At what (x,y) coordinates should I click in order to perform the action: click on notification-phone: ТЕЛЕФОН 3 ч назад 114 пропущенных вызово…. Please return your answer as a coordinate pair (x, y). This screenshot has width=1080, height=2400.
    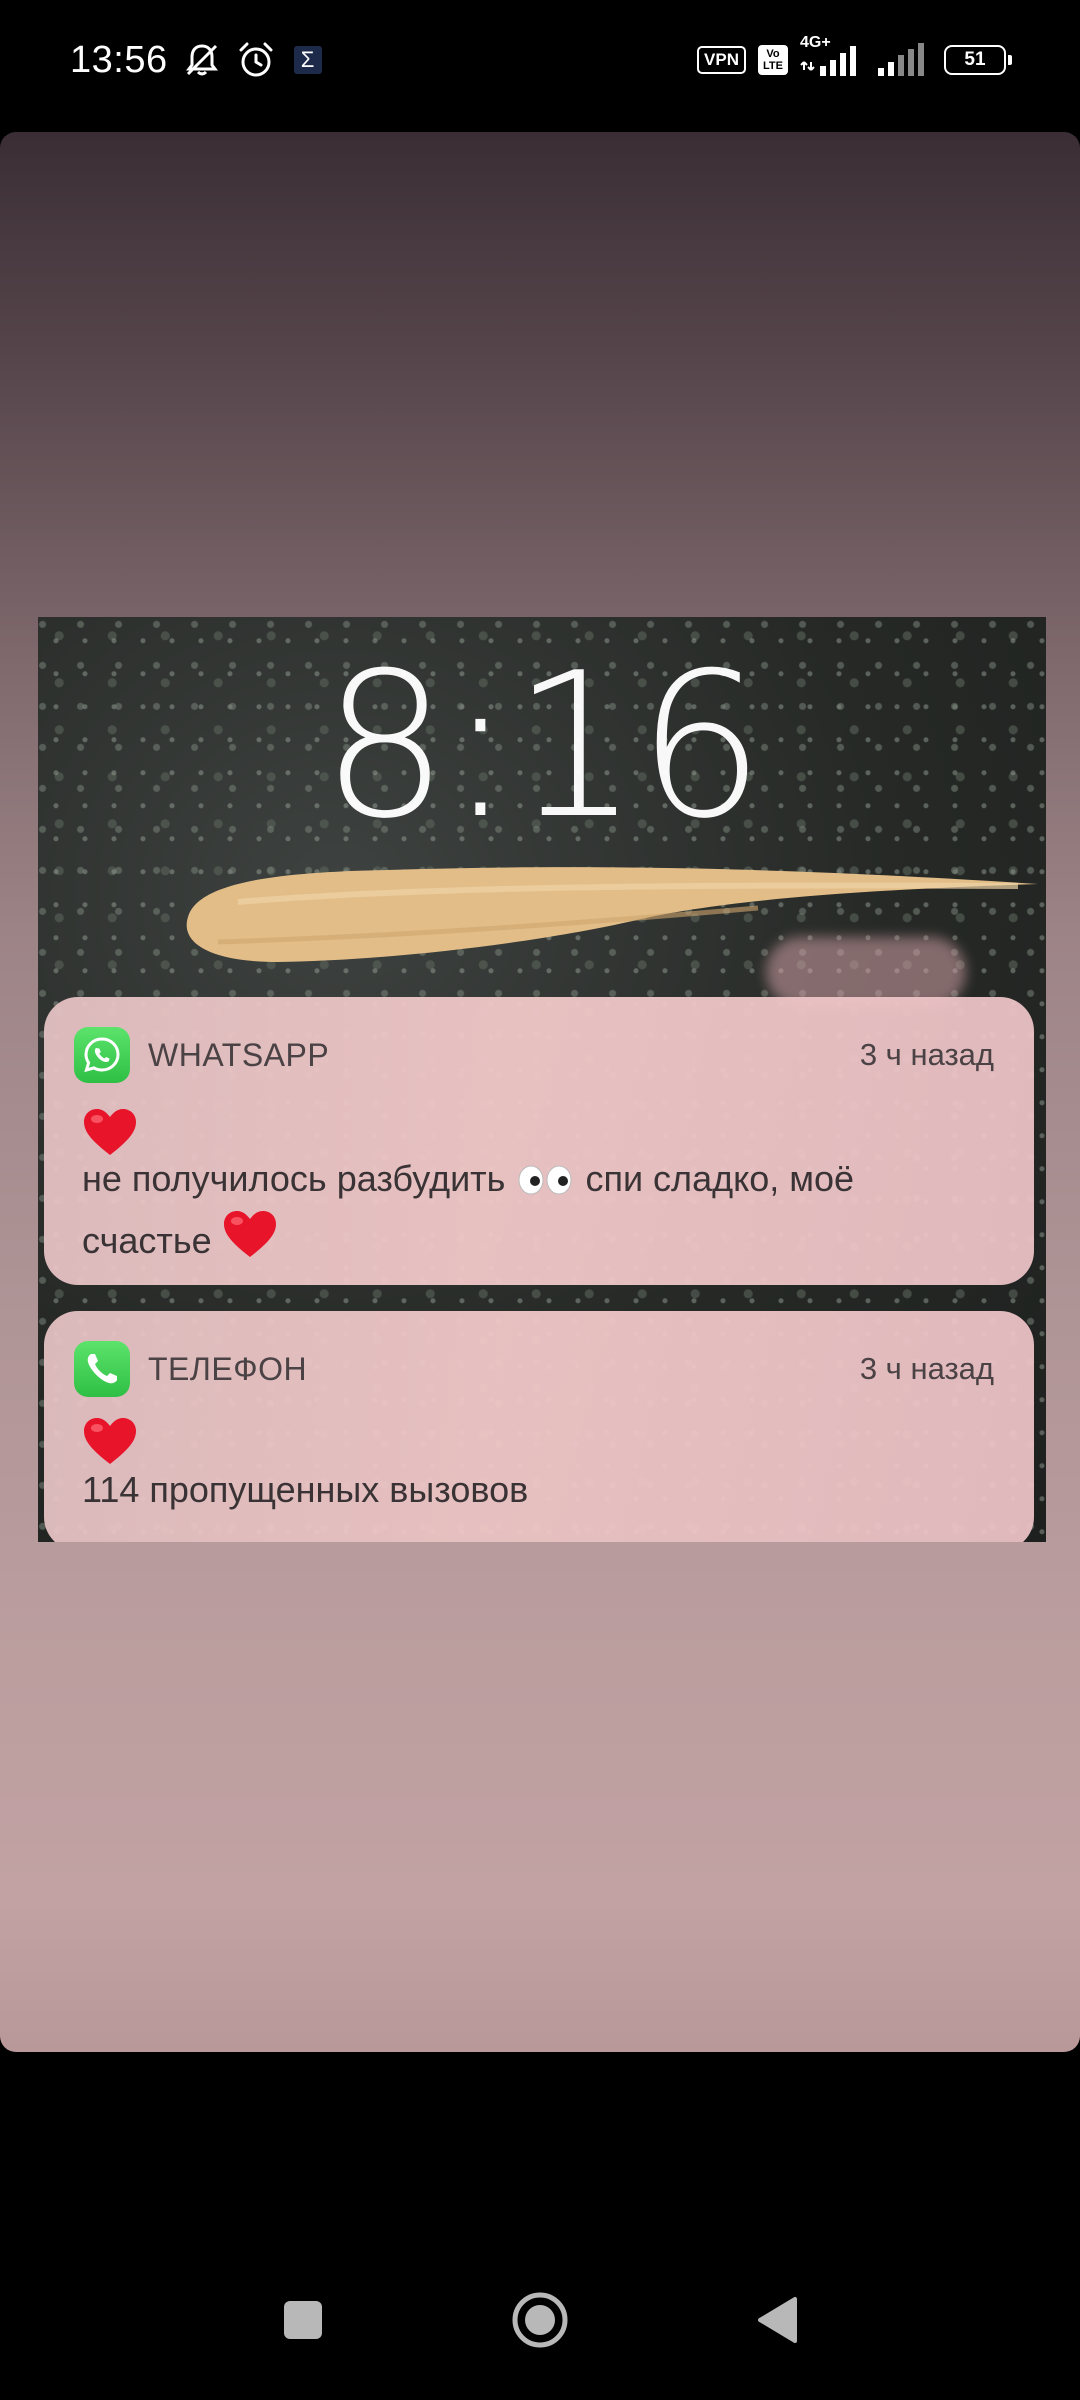
    Looking at the image, I should click on (539, 1426).